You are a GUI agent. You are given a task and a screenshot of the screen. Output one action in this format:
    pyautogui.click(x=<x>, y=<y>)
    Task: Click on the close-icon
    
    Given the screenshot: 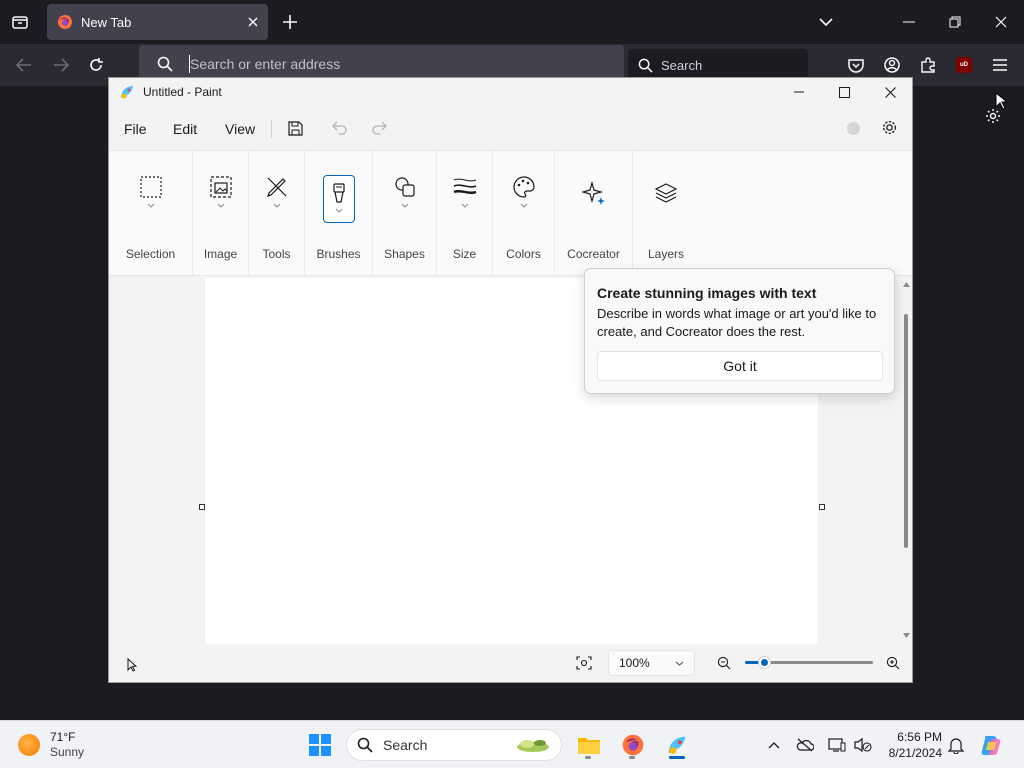 What is the action you would take?
    pyautogui.click(x=890, y=92)
    